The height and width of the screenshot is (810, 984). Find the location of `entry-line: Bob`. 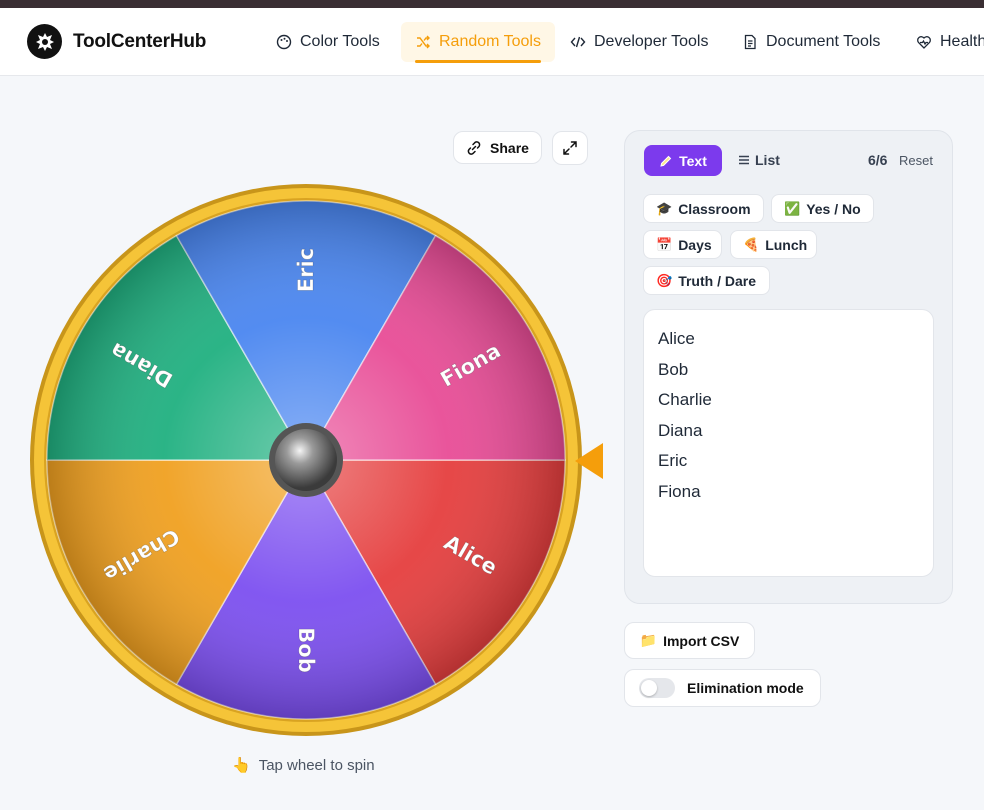

entry-line: Bob is located at coordinates (673, 369).